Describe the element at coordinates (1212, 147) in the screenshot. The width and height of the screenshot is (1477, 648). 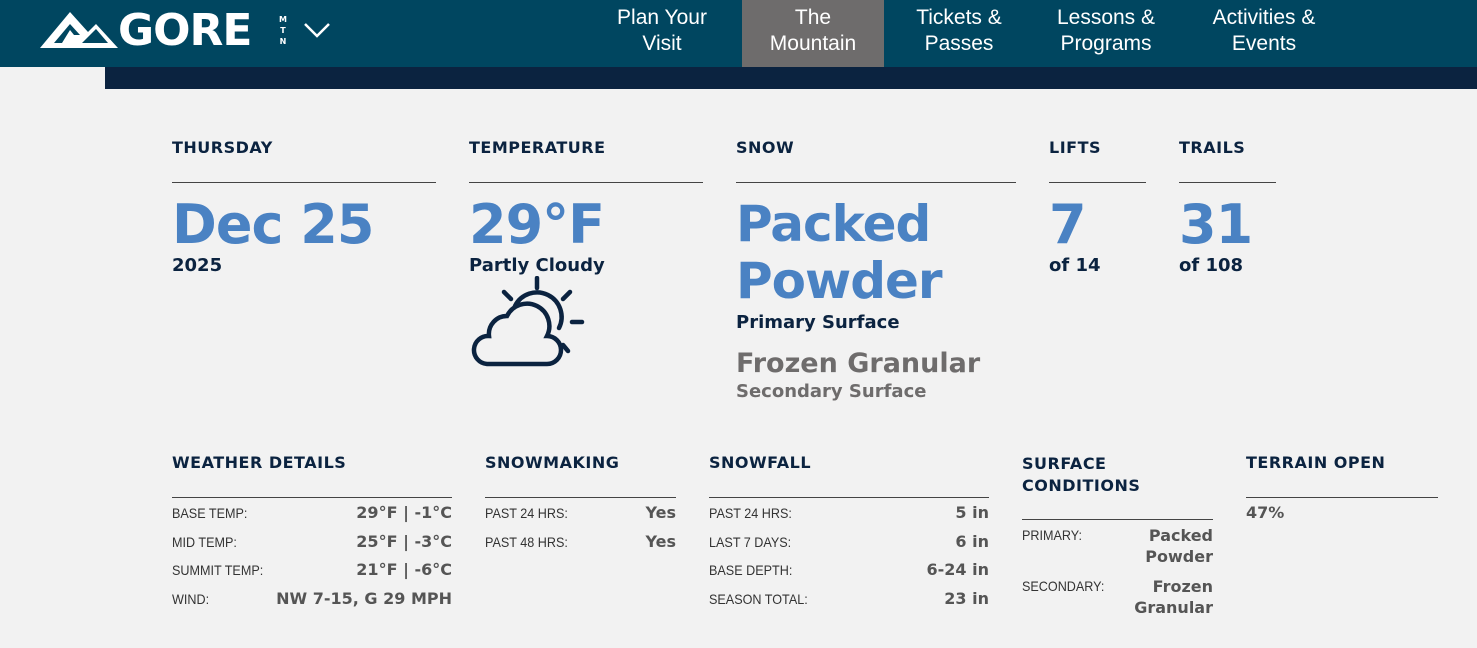
I see `trails-heading: TRAILS` at that location.